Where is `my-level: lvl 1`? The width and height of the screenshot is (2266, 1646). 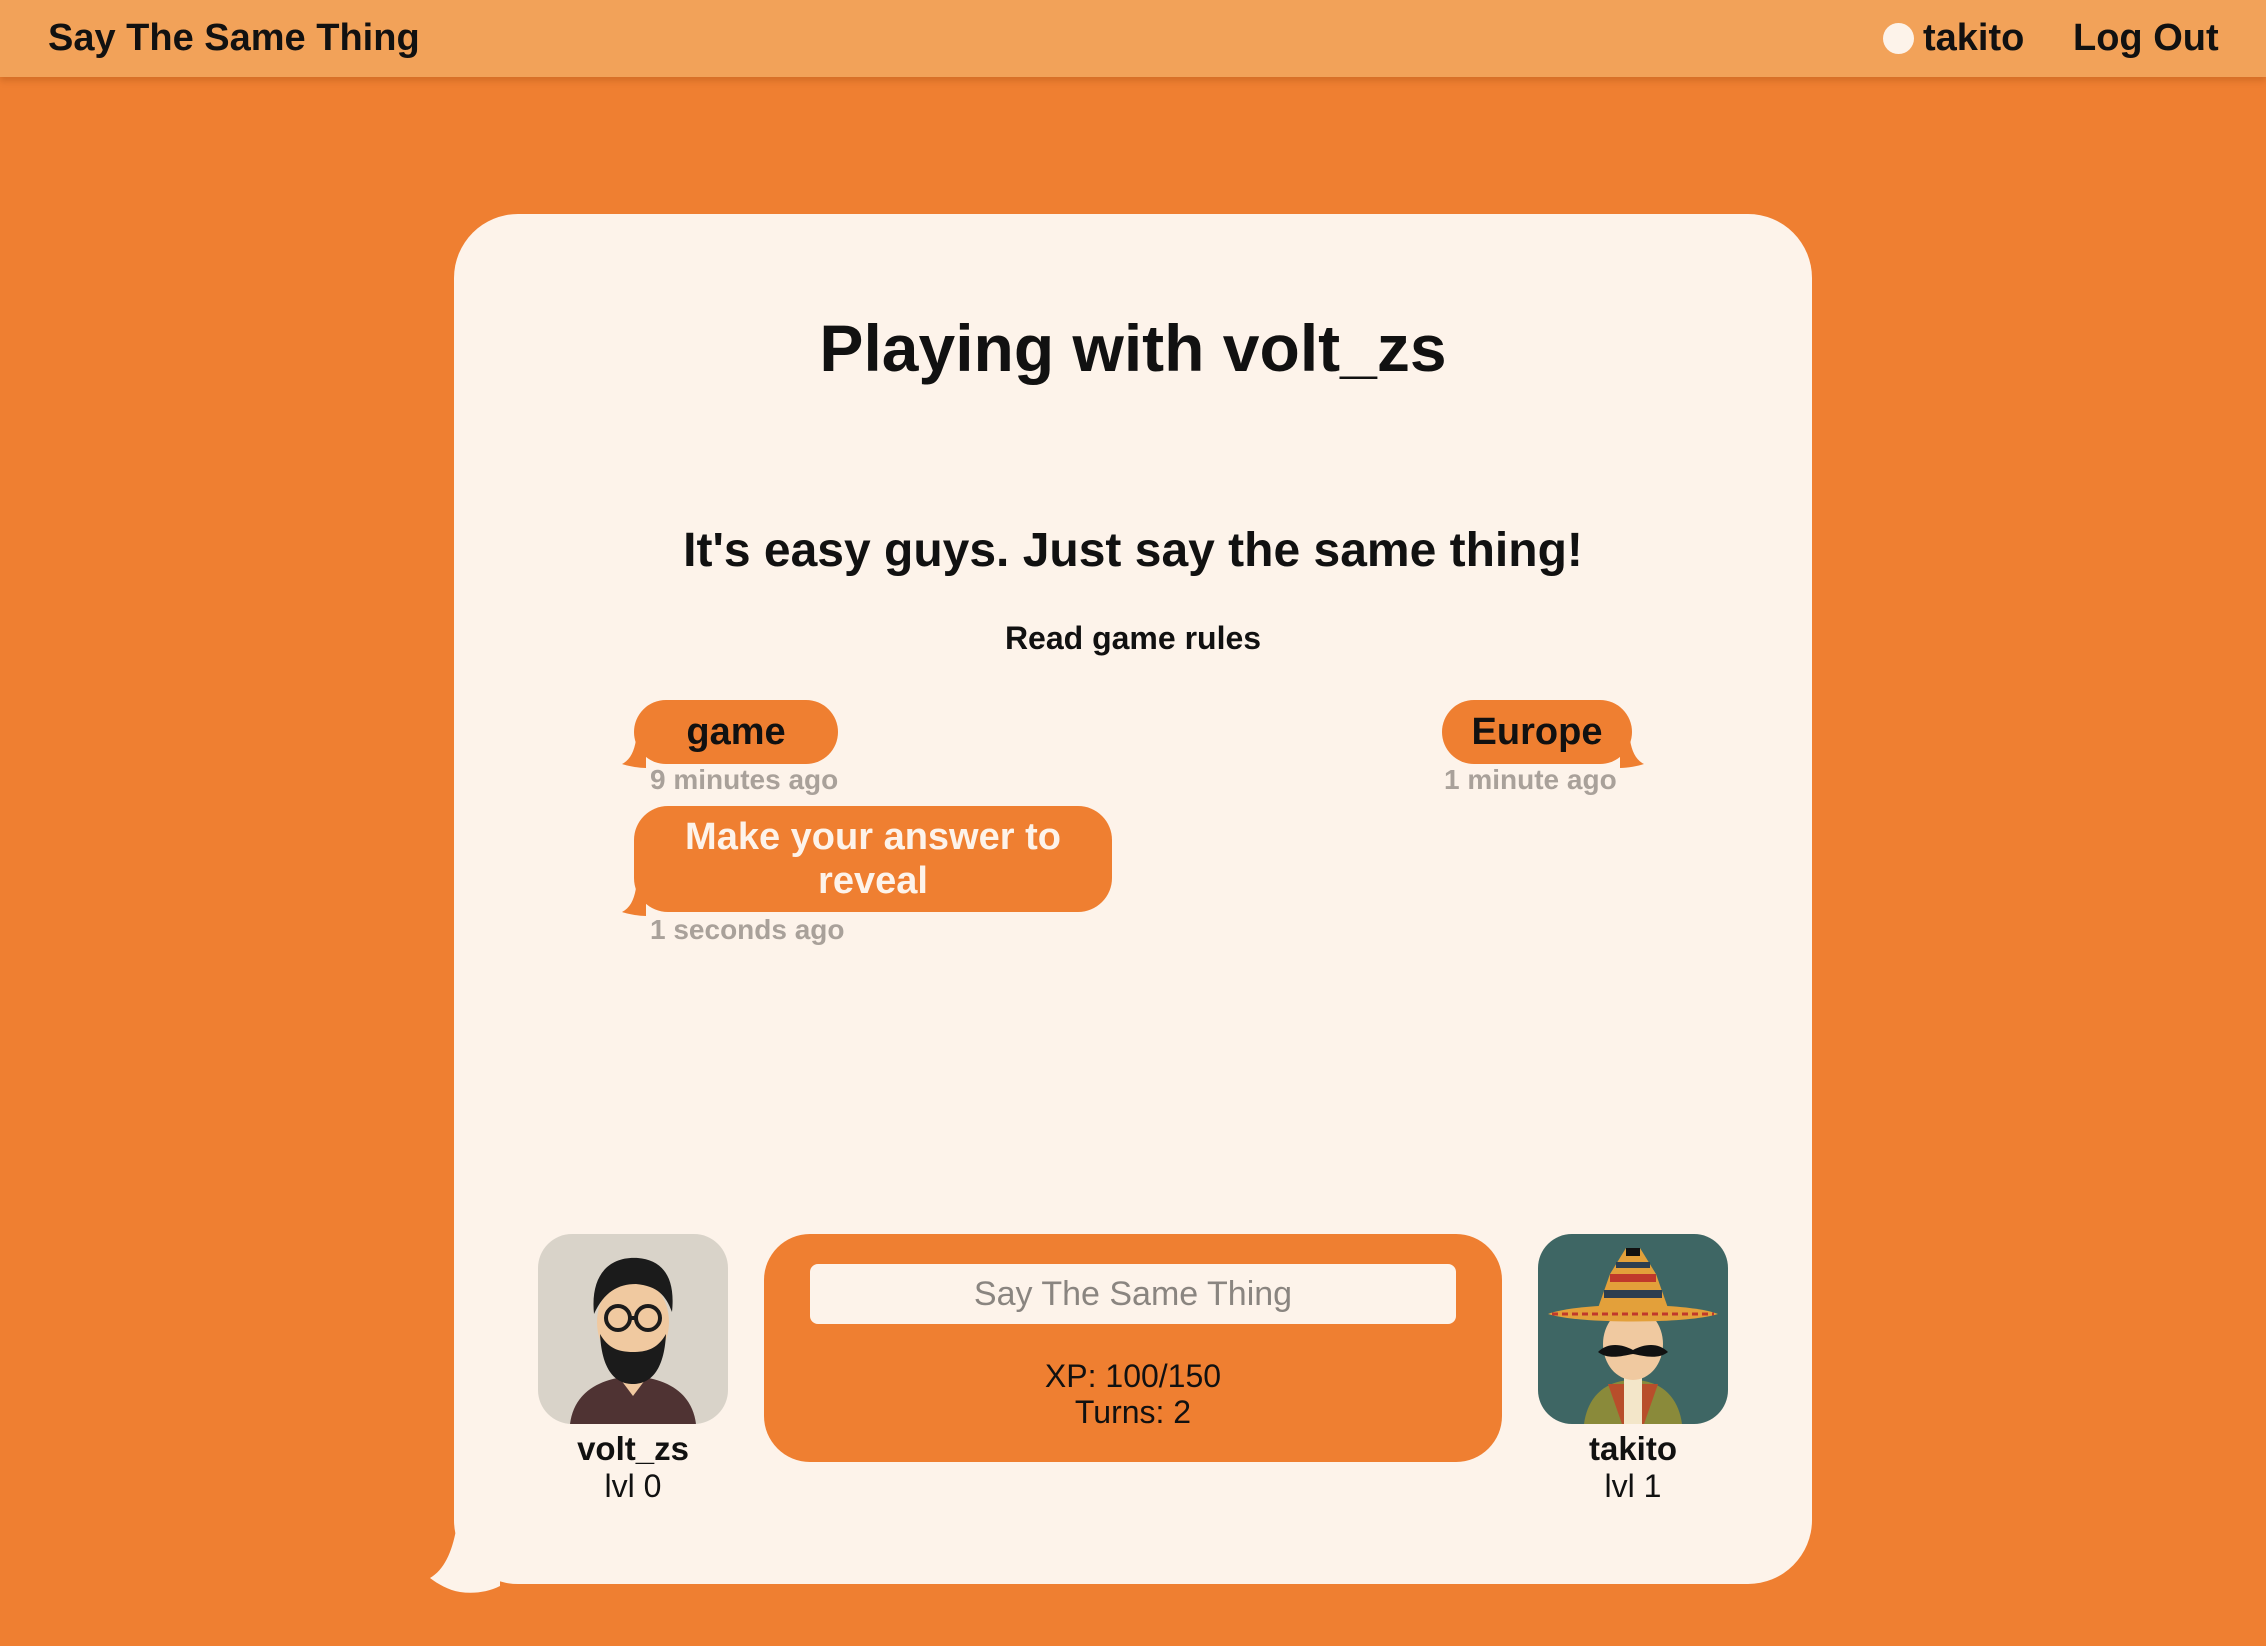
my-level: lvl 1 is located at coordinates (1633, 1486).